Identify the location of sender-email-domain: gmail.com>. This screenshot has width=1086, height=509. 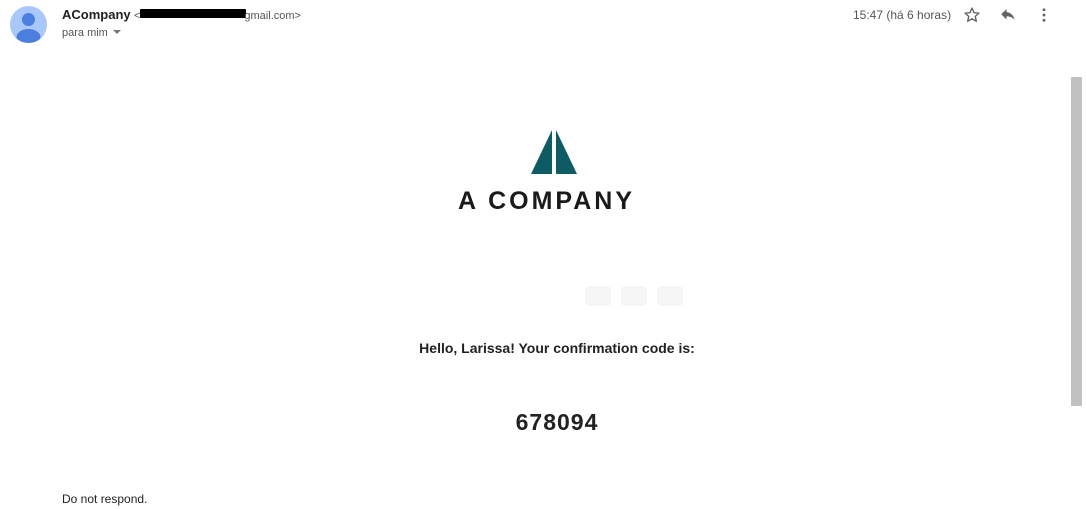
(272, 16).